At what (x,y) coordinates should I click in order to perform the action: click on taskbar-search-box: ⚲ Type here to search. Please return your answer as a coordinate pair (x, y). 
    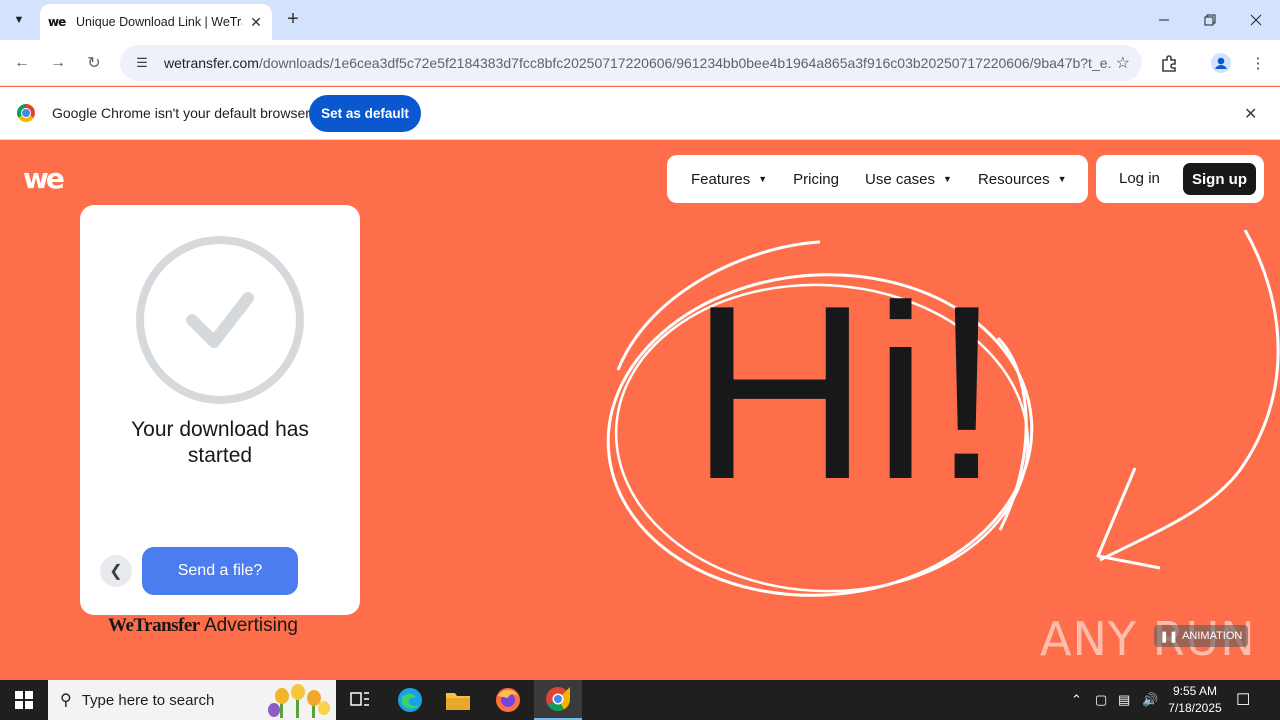
    Looking at the image, I should click on (192, 700).